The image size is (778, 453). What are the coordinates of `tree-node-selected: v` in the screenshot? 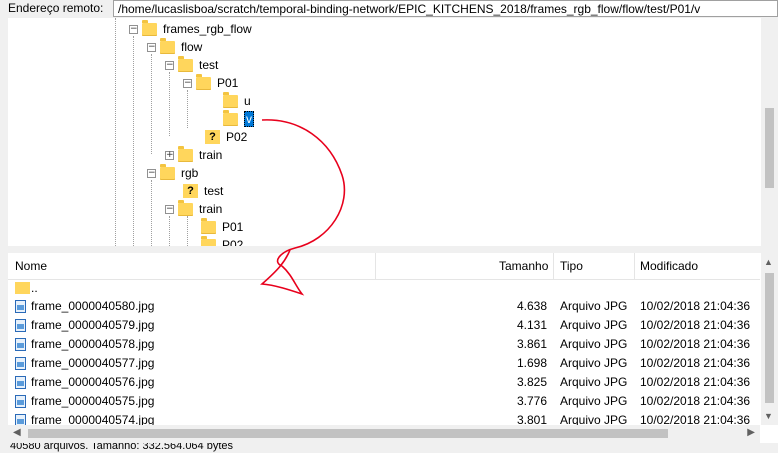 It's located at (238, 118).